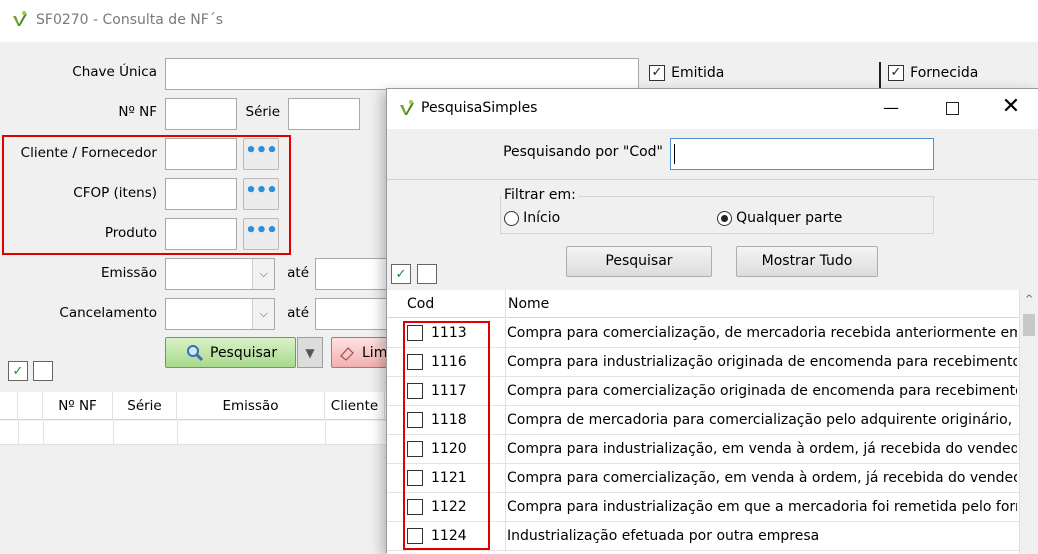  I want to click on emissao-date-picker: ⌵, so click(220, 274).